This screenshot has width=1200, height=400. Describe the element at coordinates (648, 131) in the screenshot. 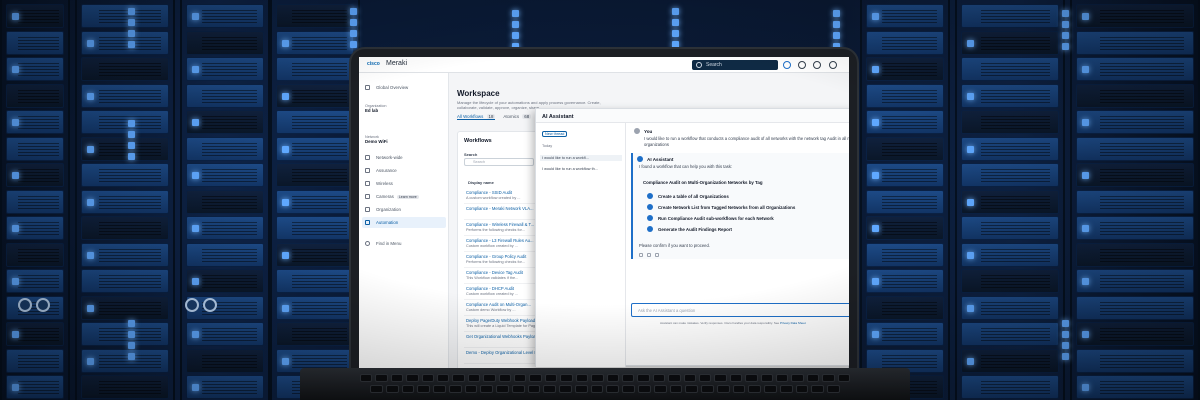

I see `author-name: You` at that location.